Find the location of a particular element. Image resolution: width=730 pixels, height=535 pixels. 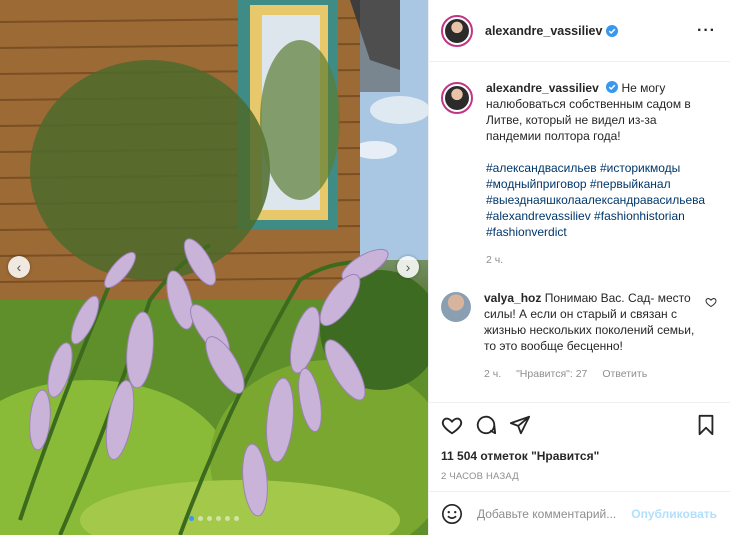

previous-slide-button: ‹ is located at coordinates (19, 267).